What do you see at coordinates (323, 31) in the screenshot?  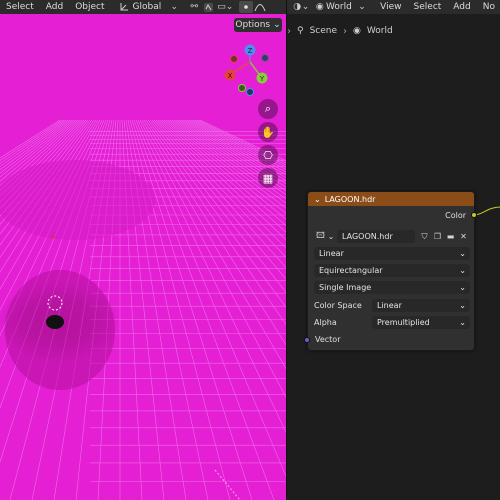 I see `breadcrumb-scene: Scene` at bounding box center [323, 31].